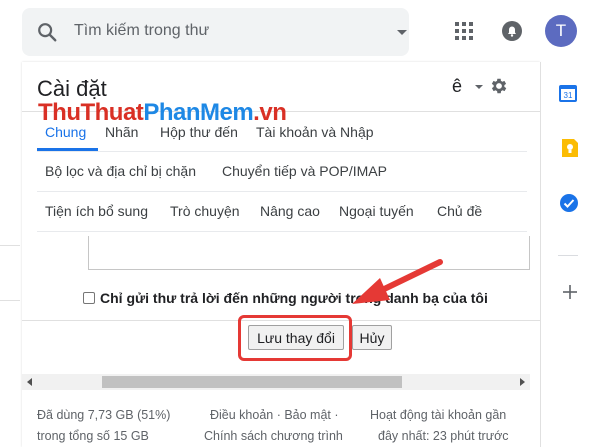  I want to click on storage-usage-text: Đã dùng 7,73 GB (51%), so click(104, 415).